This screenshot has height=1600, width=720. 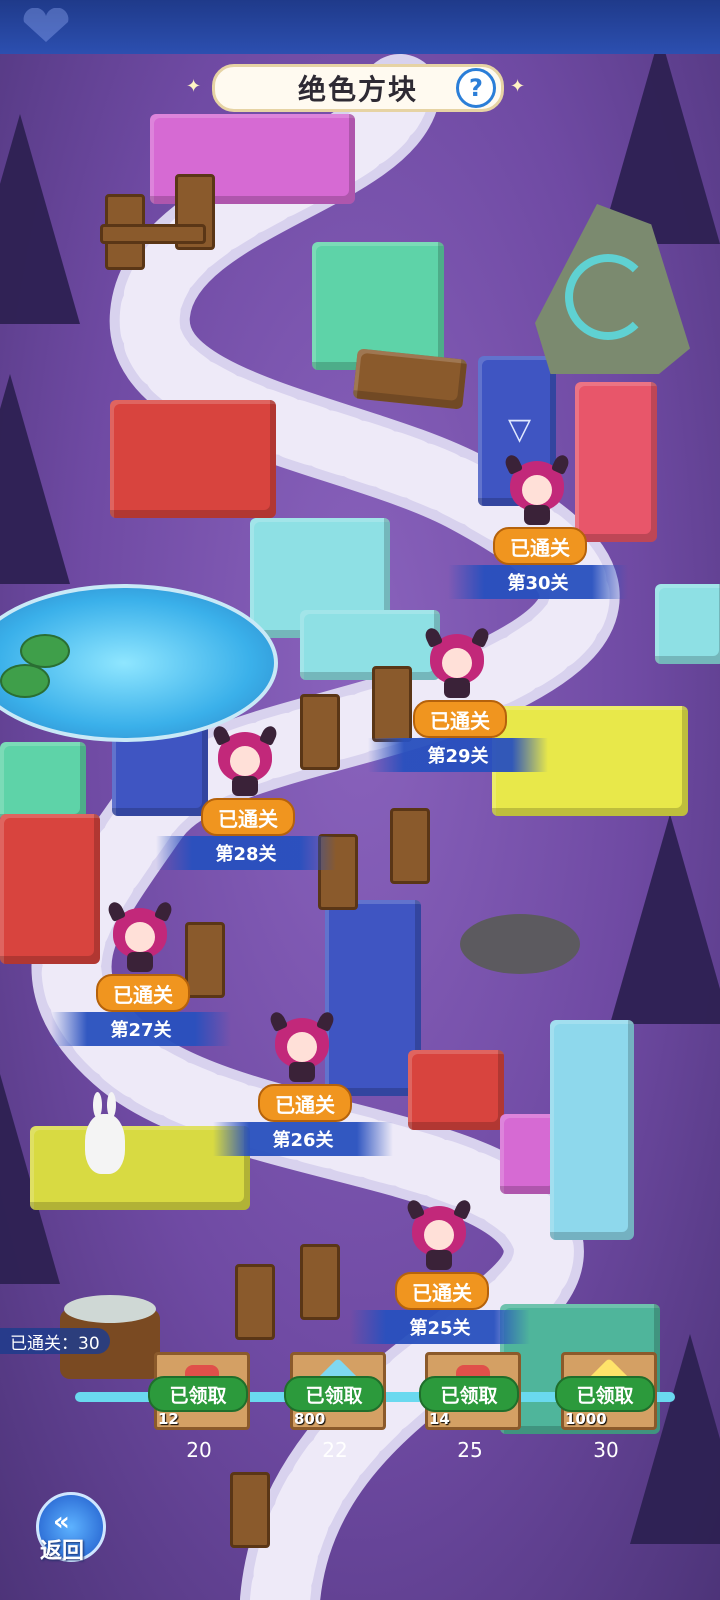 What do you see at coordinates (520, 429) in the screenshot?
I see `current-level-marker-icon: ▽` at bounding box center [520, 429].